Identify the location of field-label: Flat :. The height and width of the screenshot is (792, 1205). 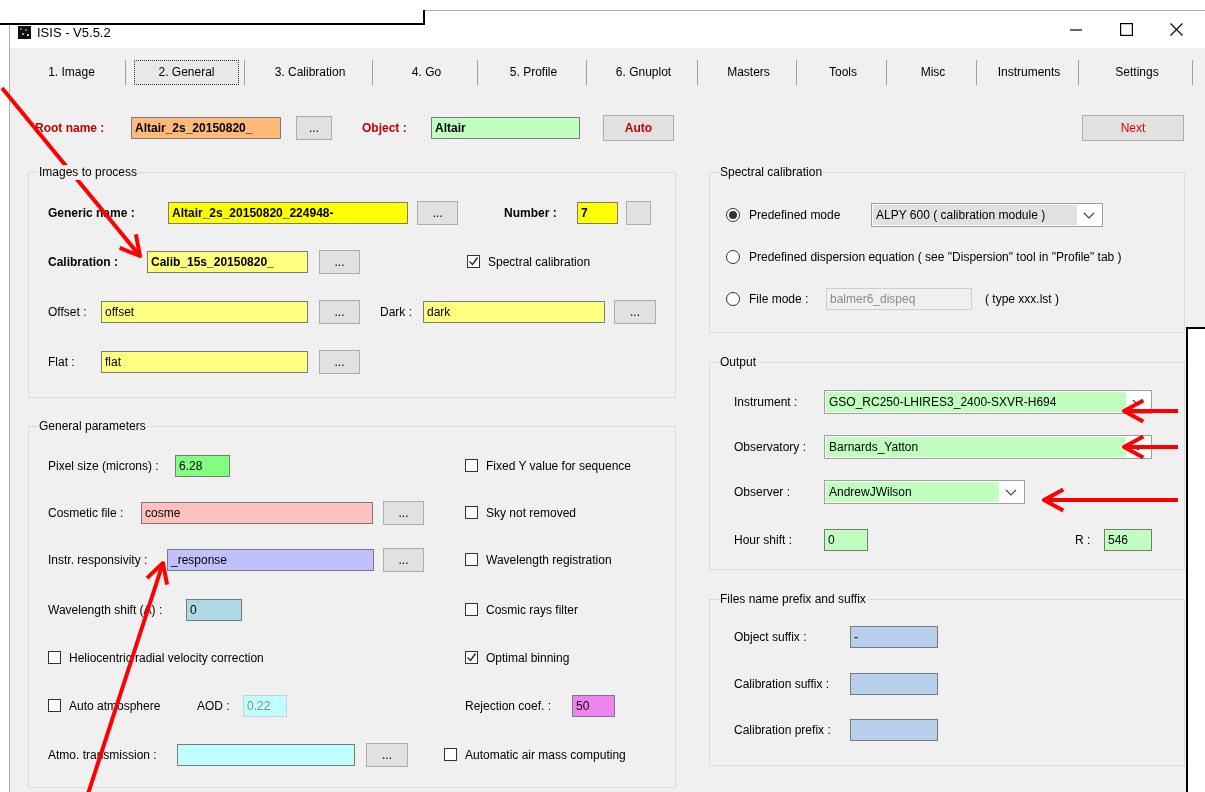
(62, 362).